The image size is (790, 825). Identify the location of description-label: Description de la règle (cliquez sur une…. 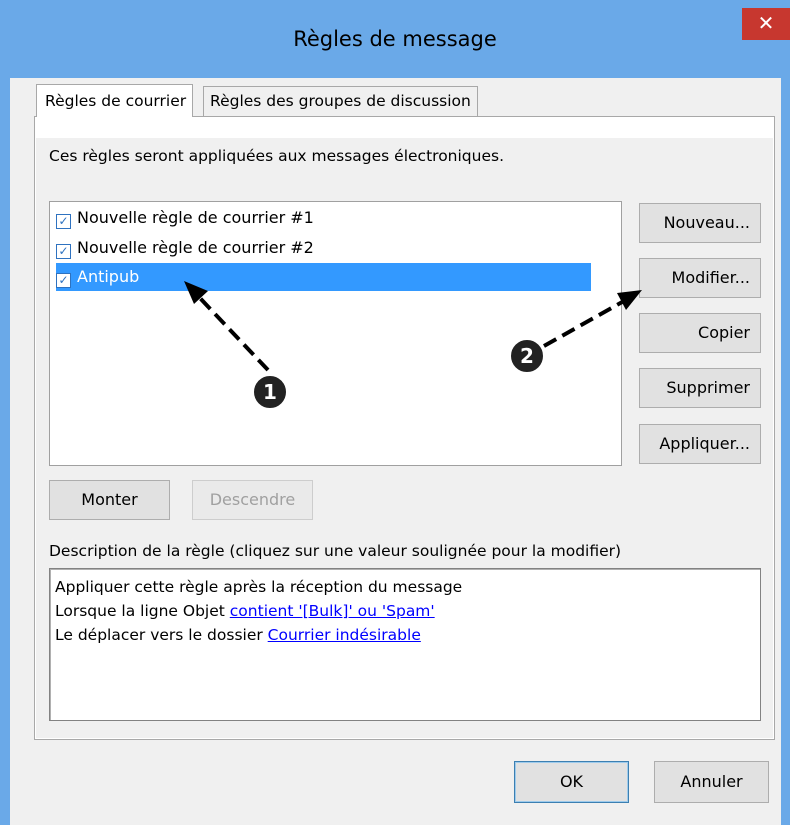
(335, 551).